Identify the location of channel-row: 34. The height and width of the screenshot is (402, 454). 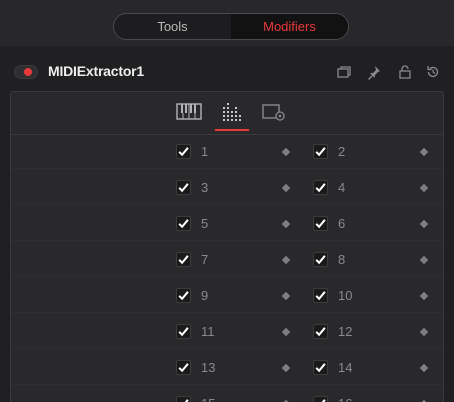
(227, 188).